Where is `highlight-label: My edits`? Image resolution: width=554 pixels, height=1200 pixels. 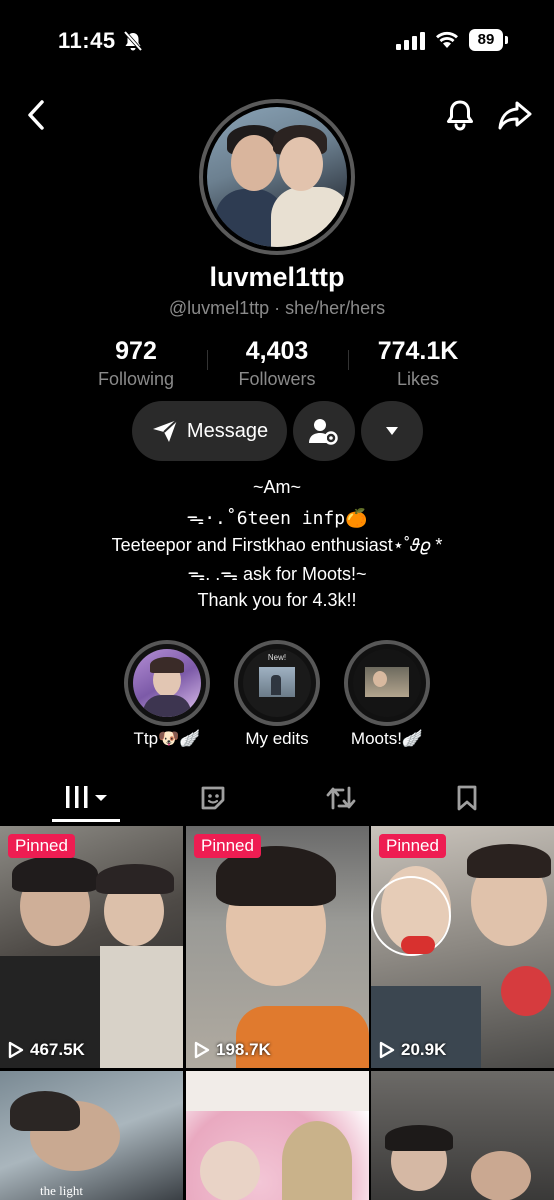
highlight-label: My edits is located at coordinates (277, 738).